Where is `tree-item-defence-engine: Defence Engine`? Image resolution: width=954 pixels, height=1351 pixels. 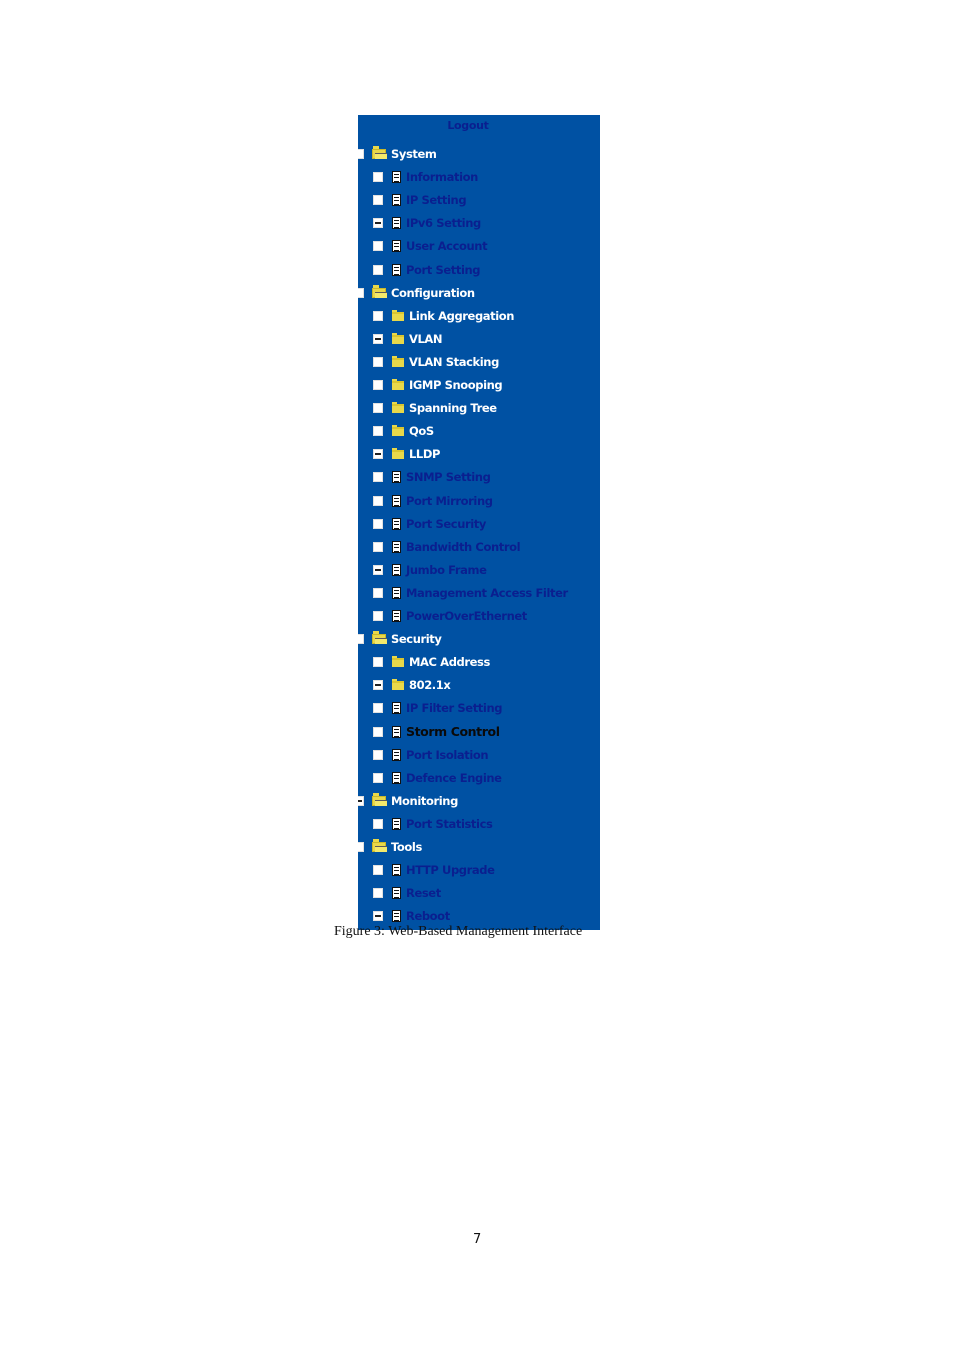
tree-item-defence-engine: Defence Engine is located at coordinates (437, 778).